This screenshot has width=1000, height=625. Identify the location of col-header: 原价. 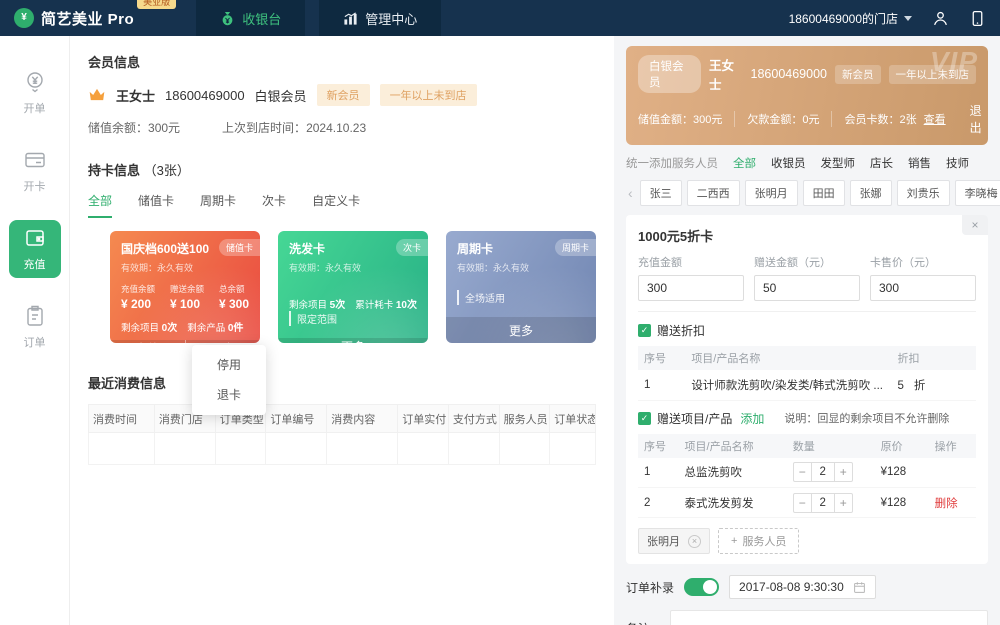
(901, 445).